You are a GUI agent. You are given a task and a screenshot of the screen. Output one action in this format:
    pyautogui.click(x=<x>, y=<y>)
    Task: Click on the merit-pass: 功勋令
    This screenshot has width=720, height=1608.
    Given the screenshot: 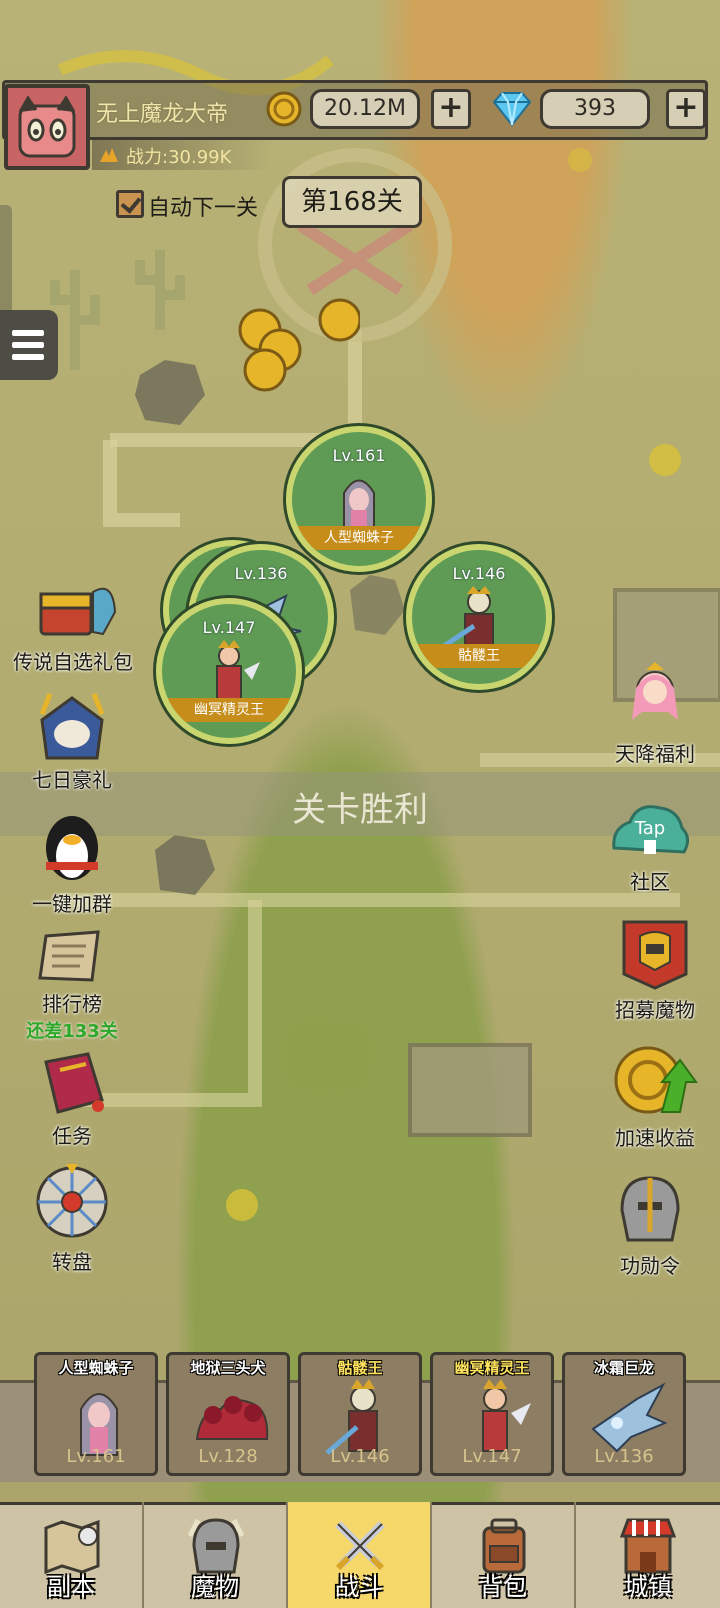 What is the action you would take?
    pyautogui.click(x=650, y=1225)
    